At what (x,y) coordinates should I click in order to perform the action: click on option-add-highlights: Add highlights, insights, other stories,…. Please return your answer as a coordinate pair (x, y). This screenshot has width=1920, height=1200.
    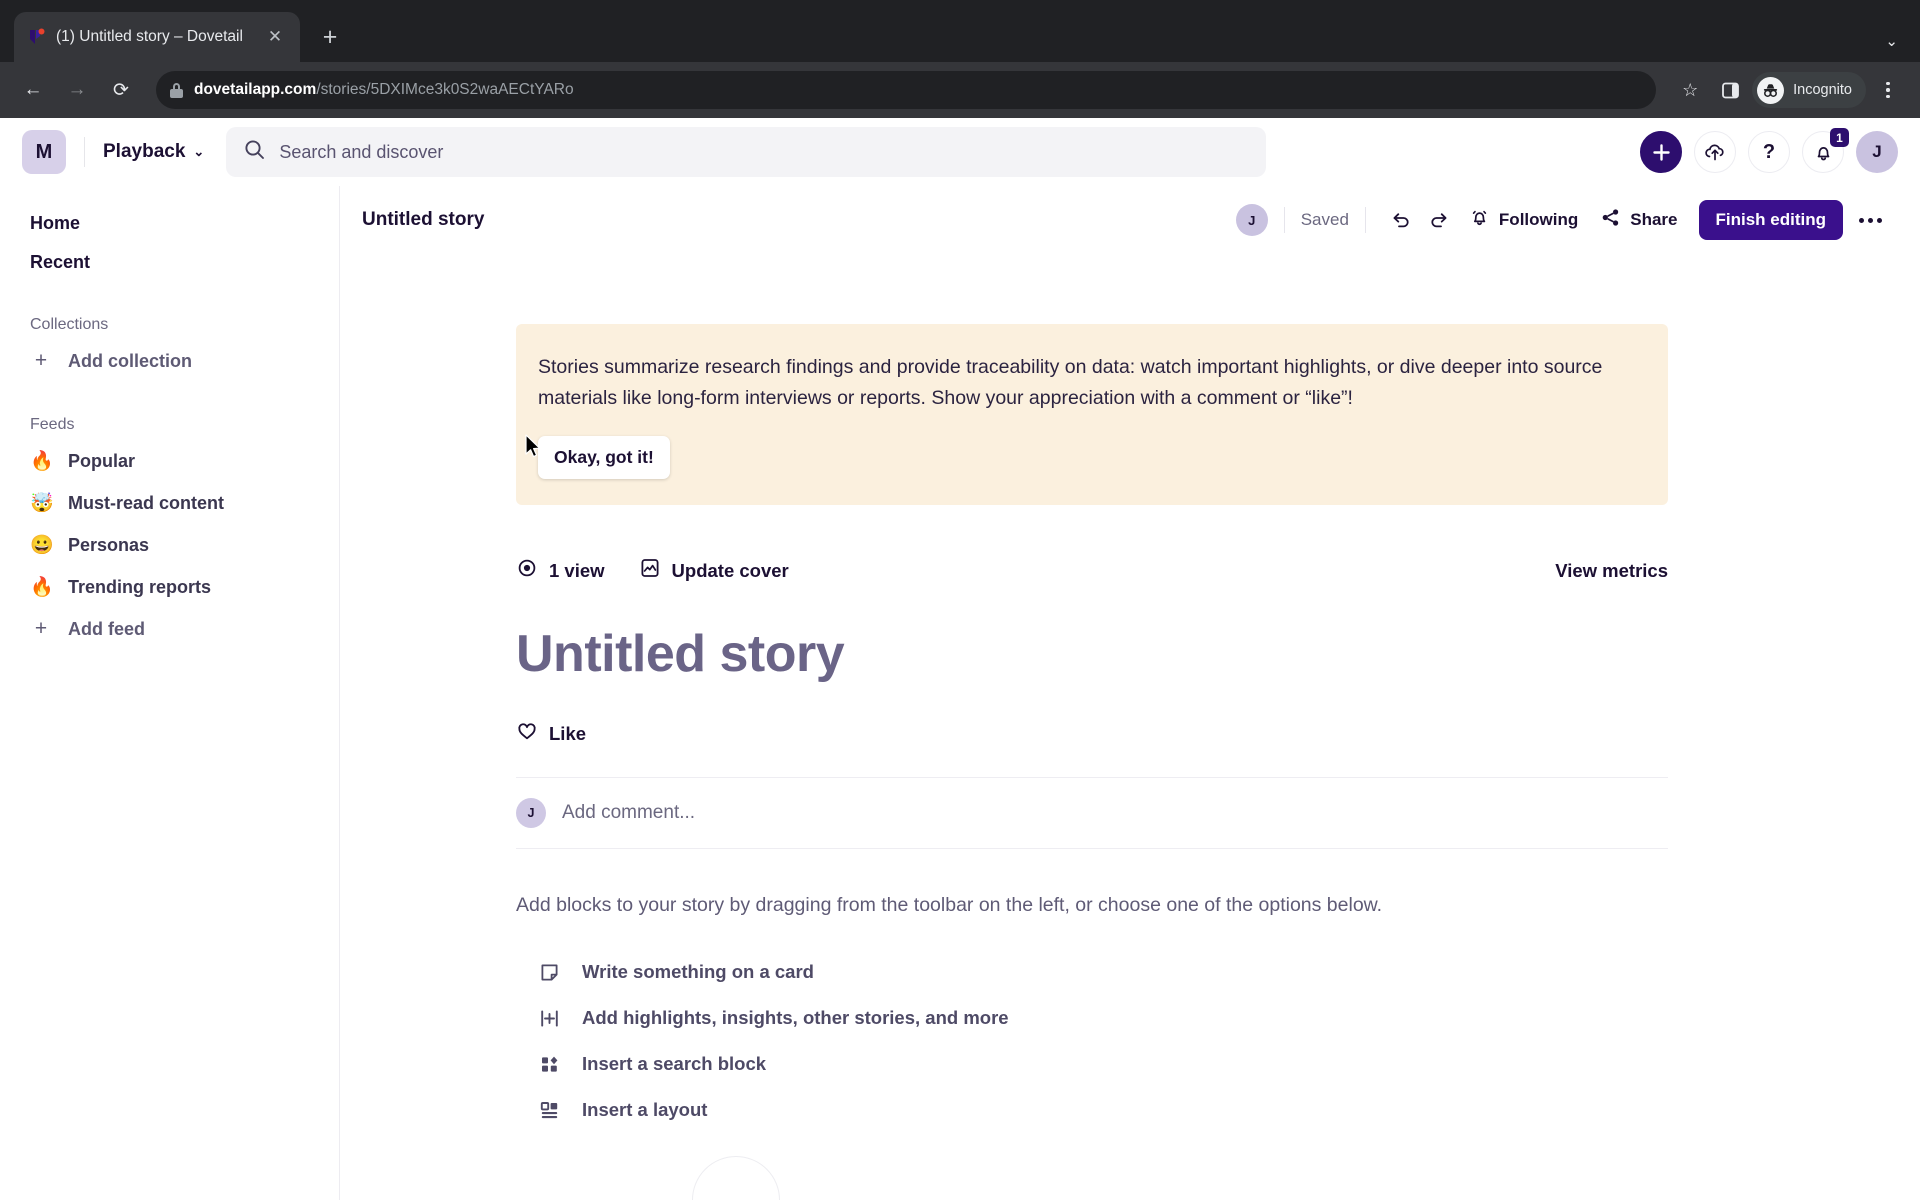
    Looking at the image, I should click on (1092, 1018).